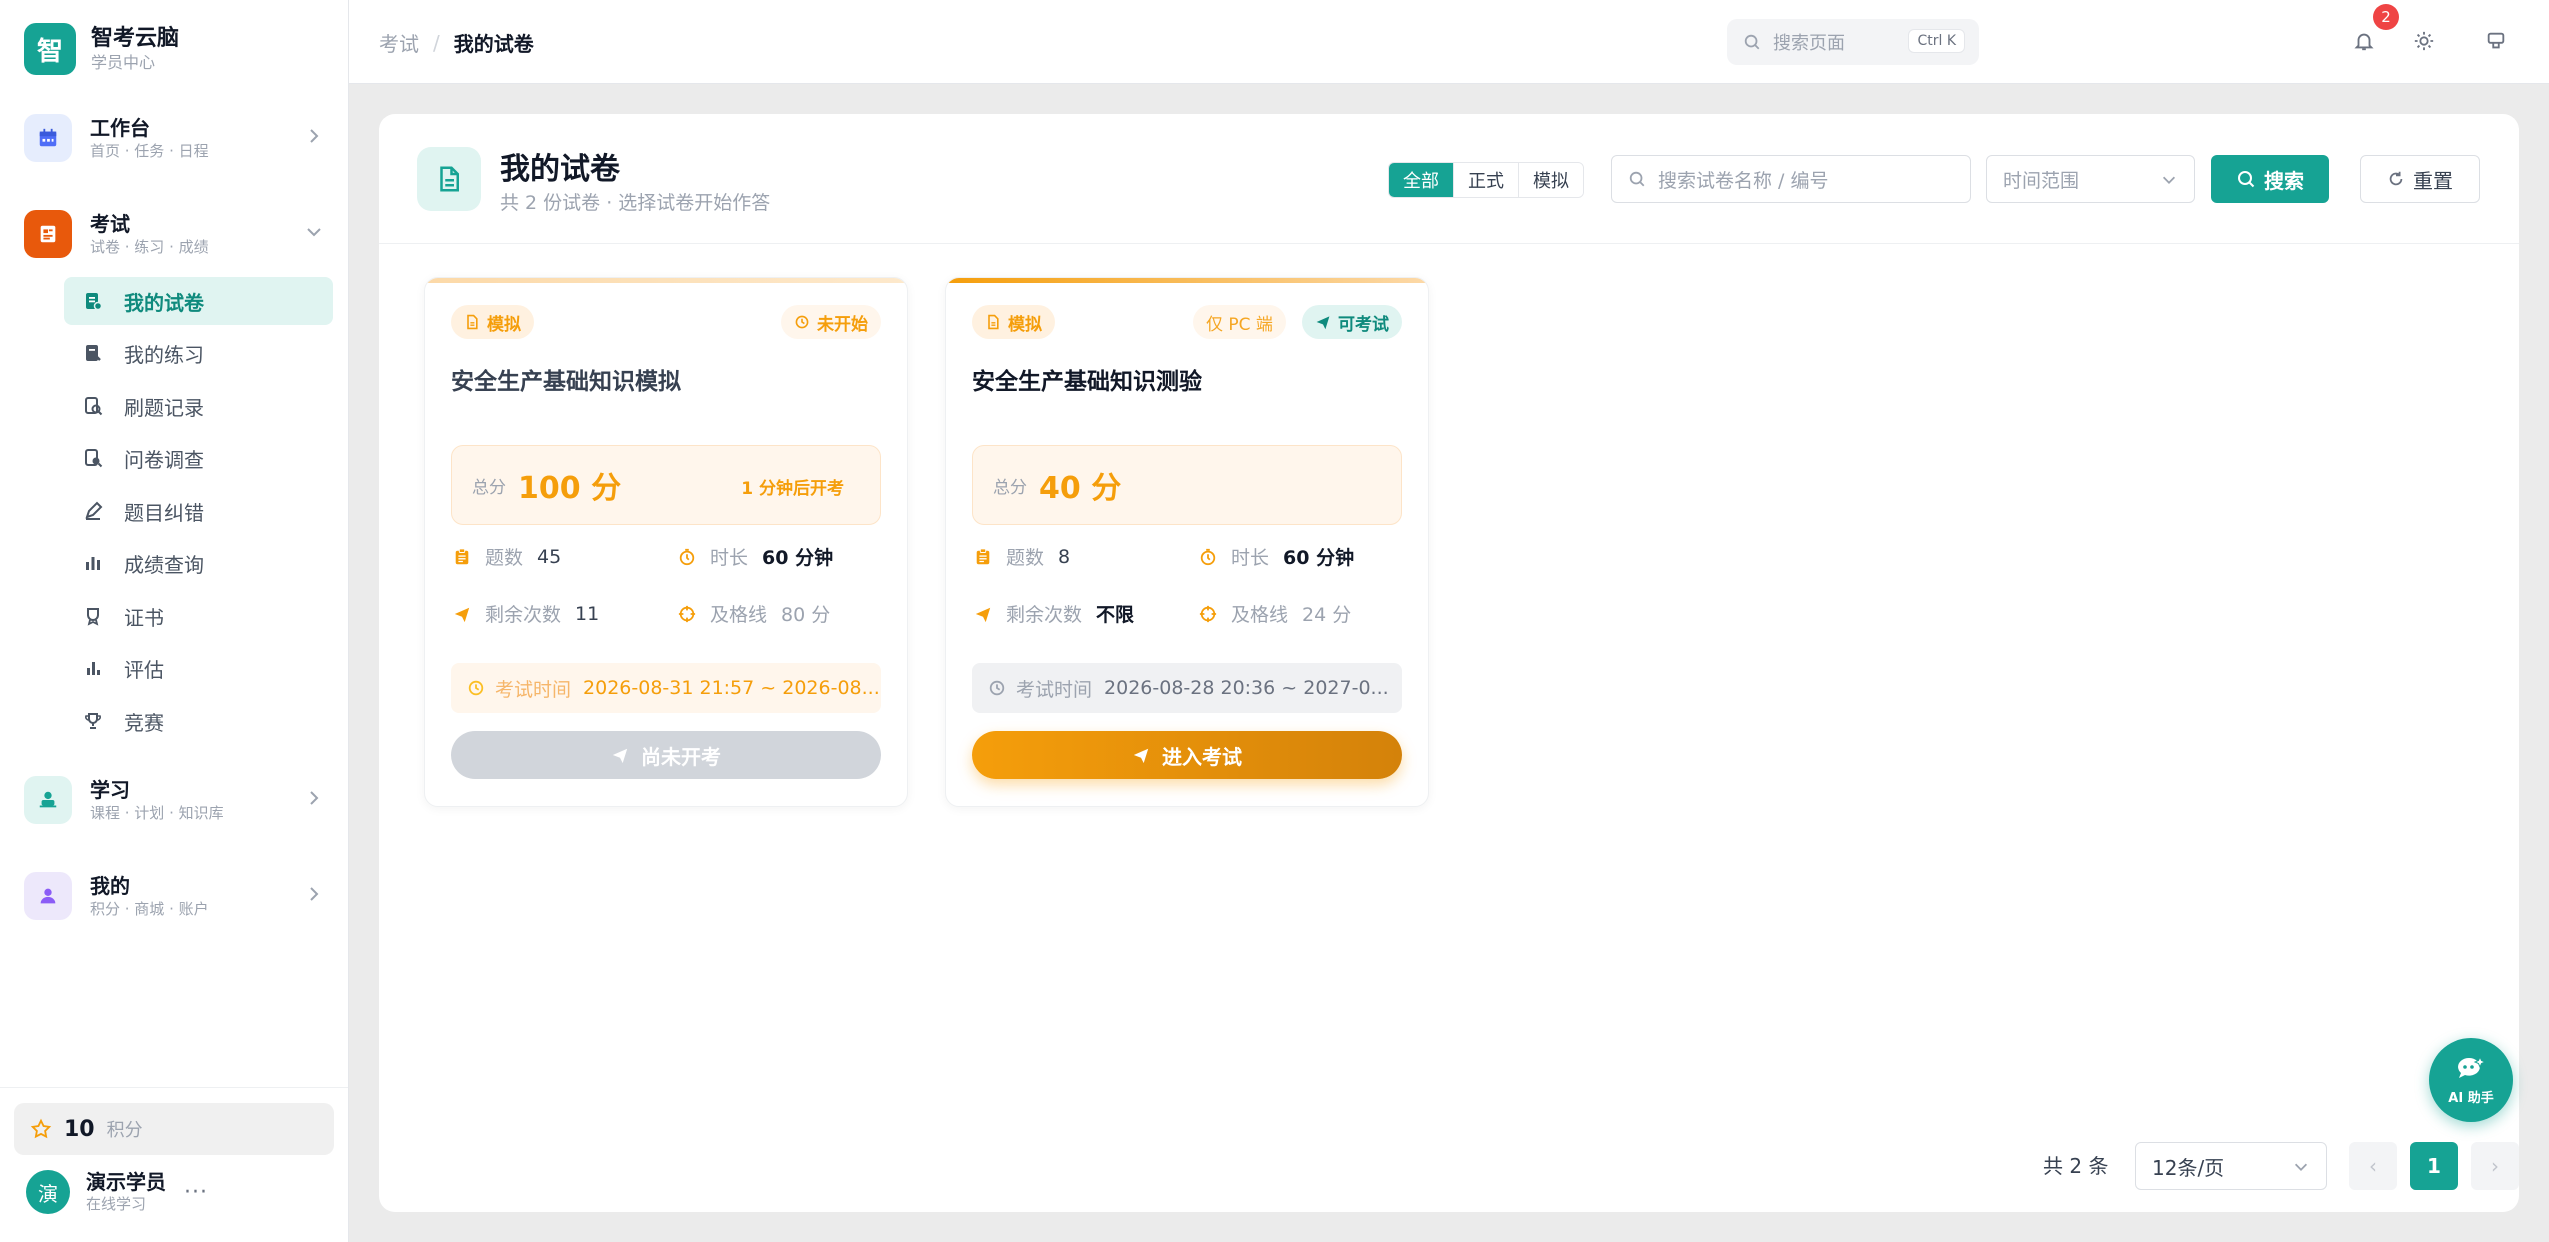 The width and height of the screenshot is (2549, 1242). I want to click on practice-icon, so click(93, 353).